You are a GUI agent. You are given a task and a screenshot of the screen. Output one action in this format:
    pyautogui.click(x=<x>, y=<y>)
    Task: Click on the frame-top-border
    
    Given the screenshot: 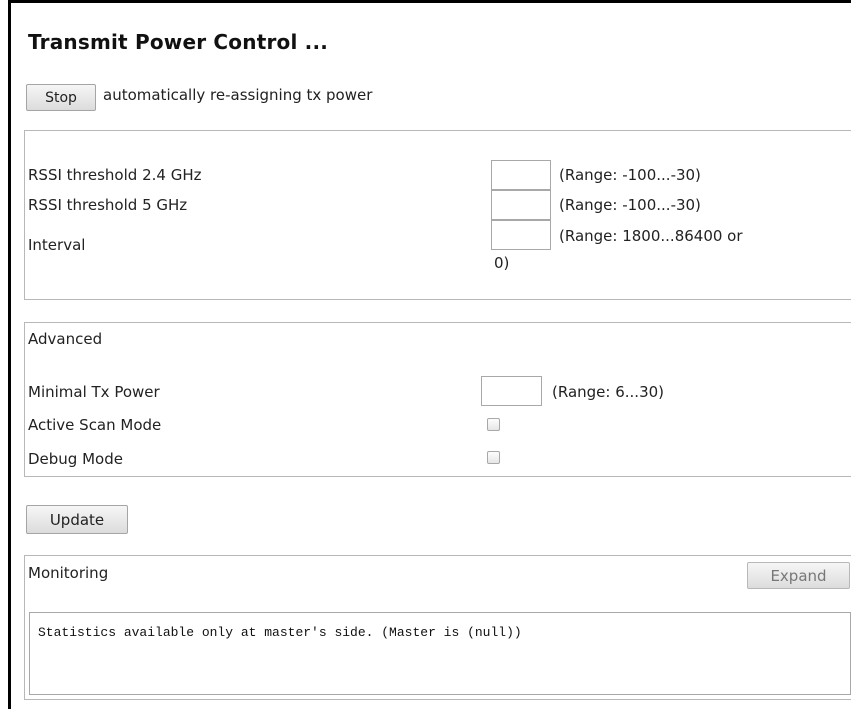 What is the action you would take?
    pyautogui.click(x=429, y=1)
    